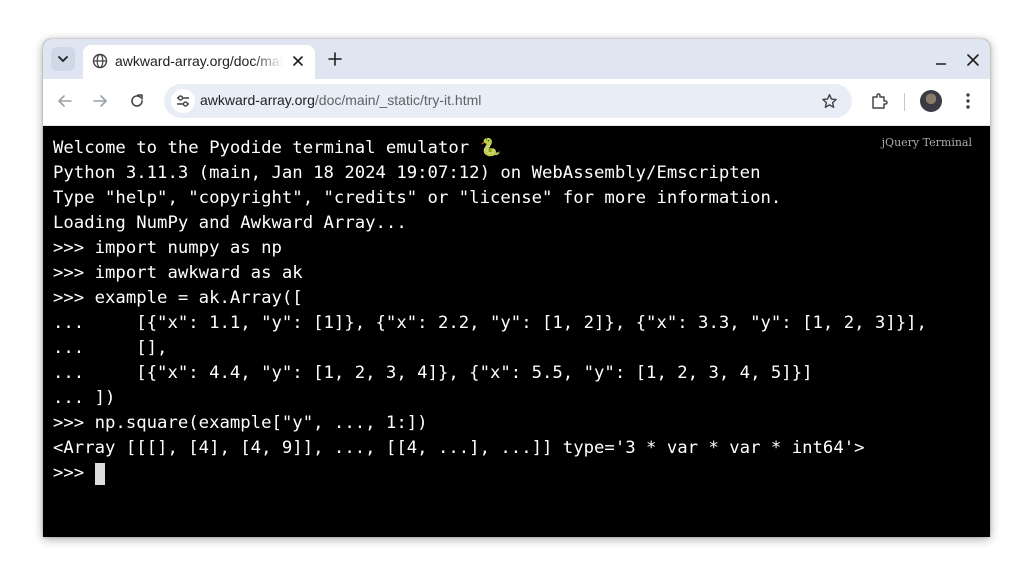  What do you see at coordinates (110, 348) in the screenshot?
I see `terminal-line: ... [],` at bounding box center [110, 348].